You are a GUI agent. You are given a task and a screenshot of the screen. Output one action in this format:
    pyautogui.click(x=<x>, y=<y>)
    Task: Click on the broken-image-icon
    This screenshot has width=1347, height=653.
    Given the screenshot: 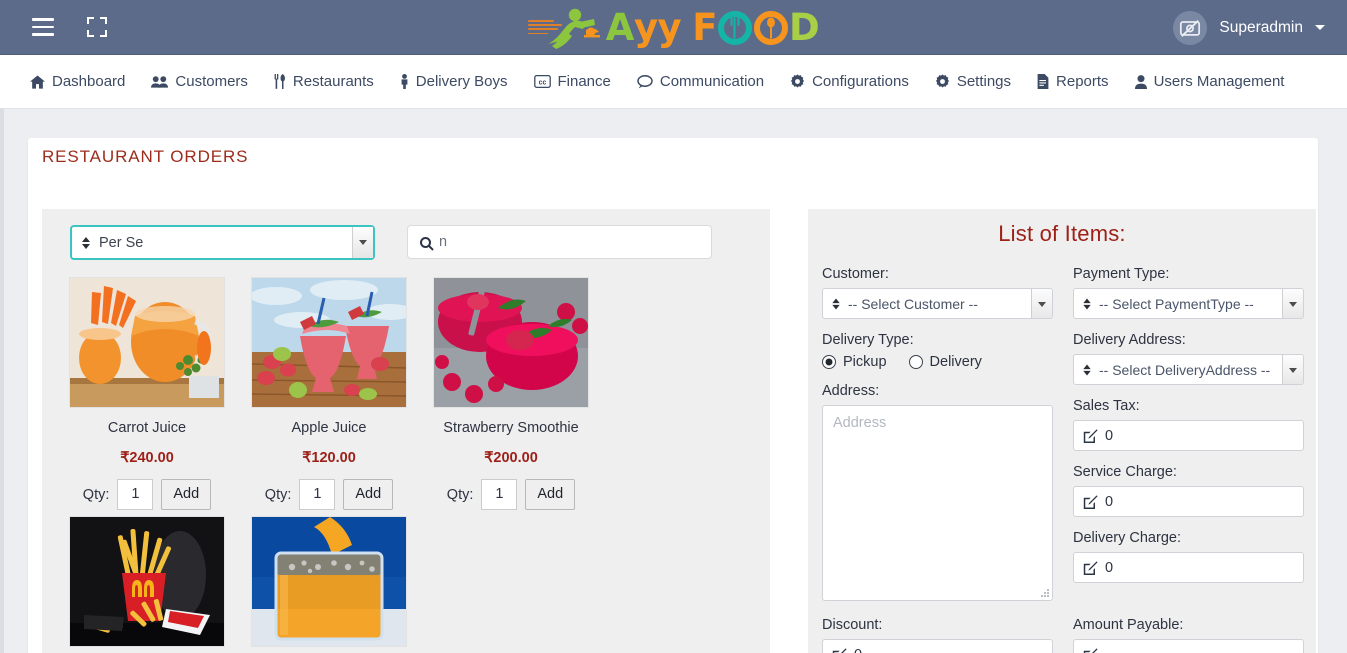 What is the action you would take?
    pyautogui.click(x=1190, y=27)
    